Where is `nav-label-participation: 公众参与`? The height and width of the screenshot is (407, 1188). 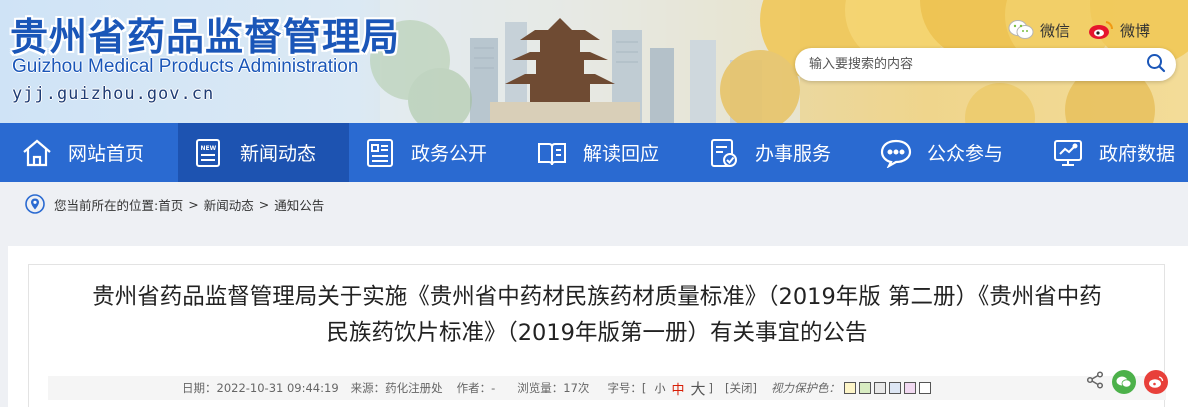 nav-label-participation: 公众参与 is located at coordinates (965, 154).